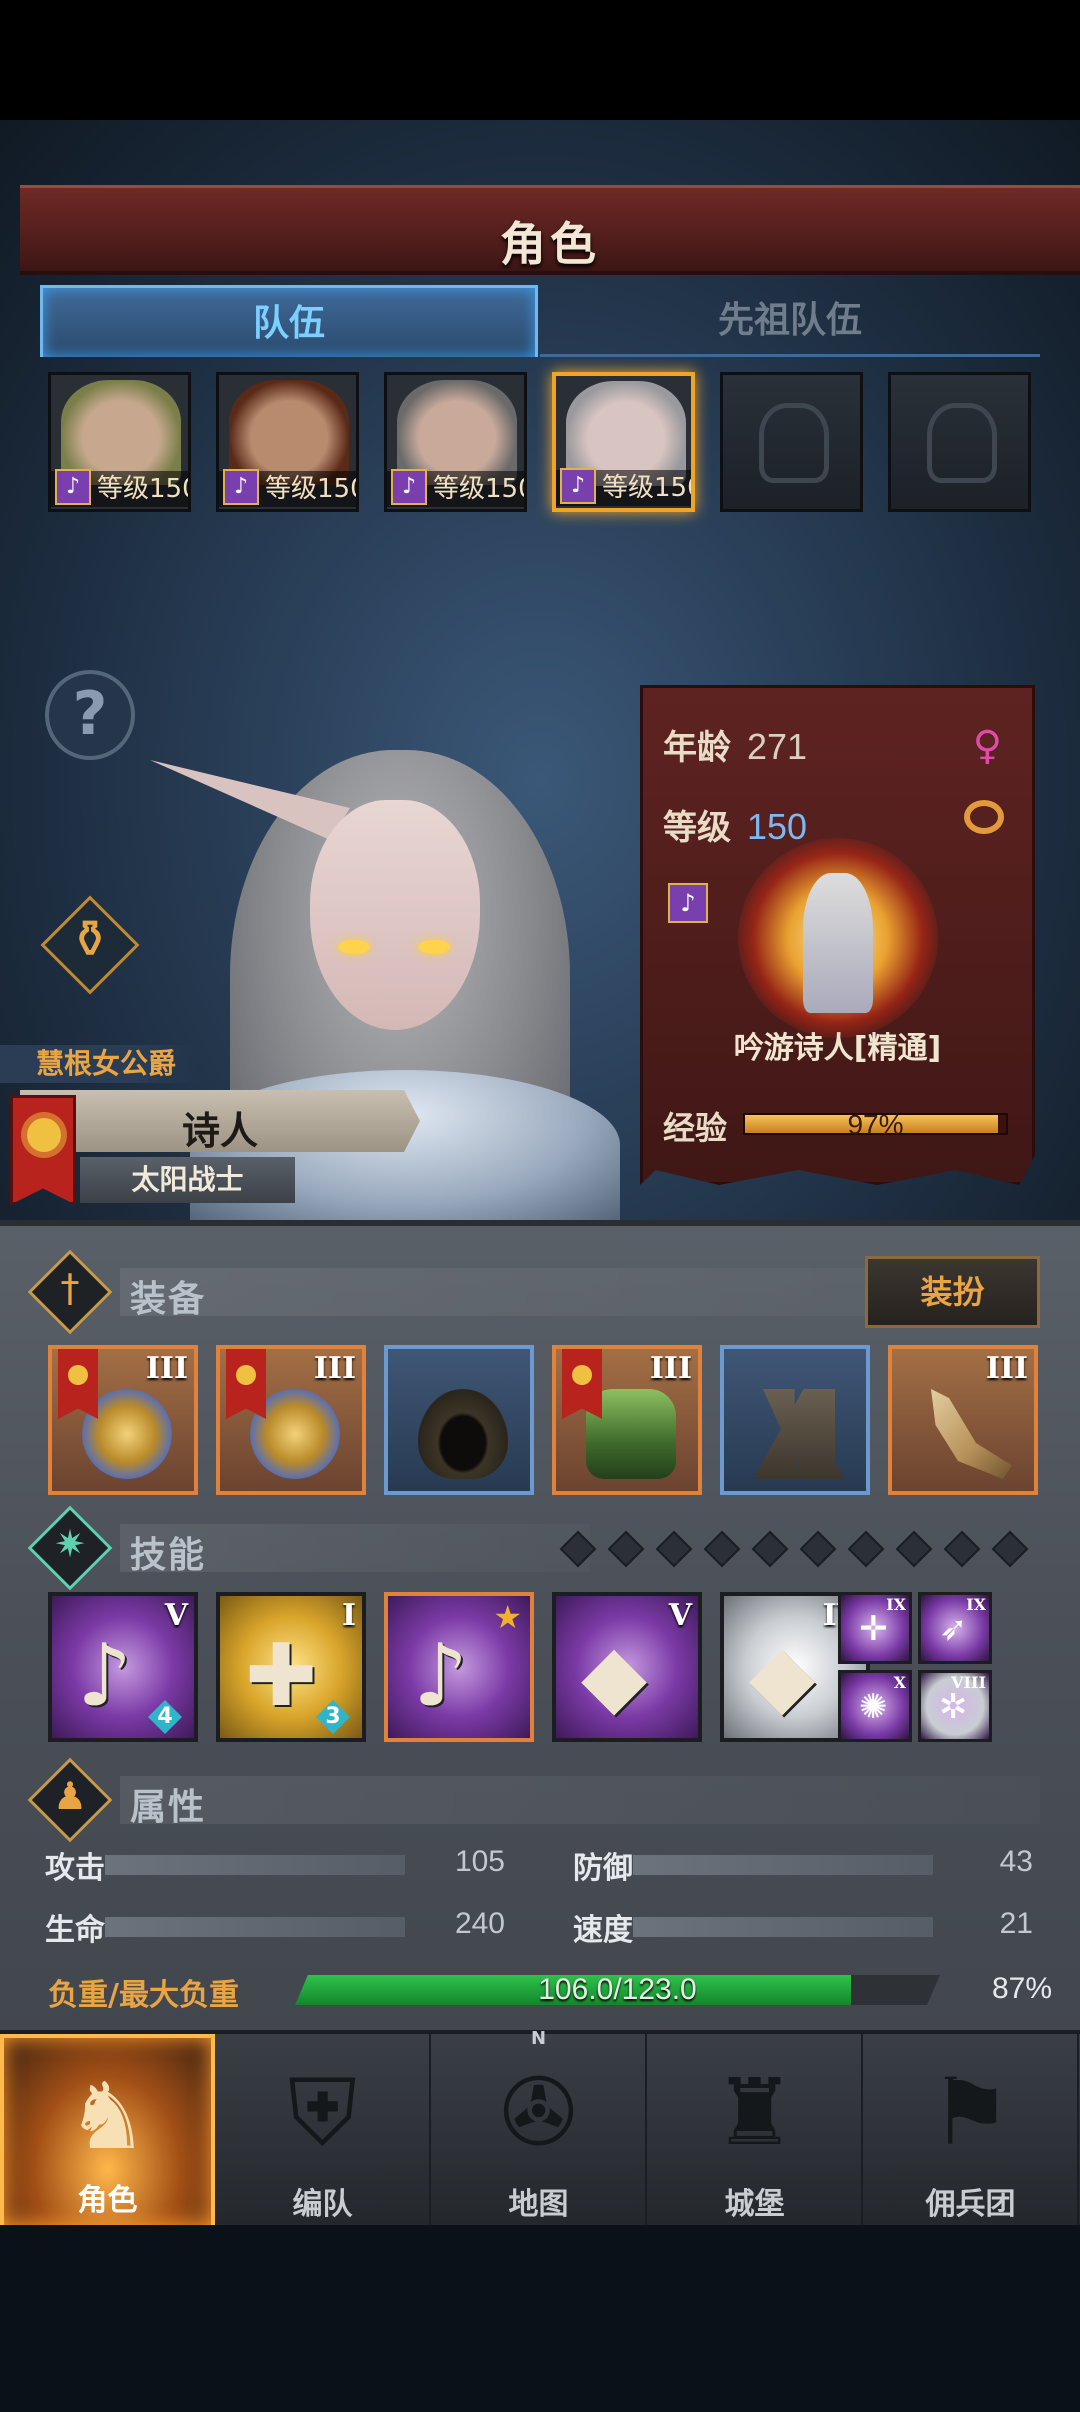 The image size is (1080, 2412). I want to click on skills-label: 技能, so click(168, 1555).